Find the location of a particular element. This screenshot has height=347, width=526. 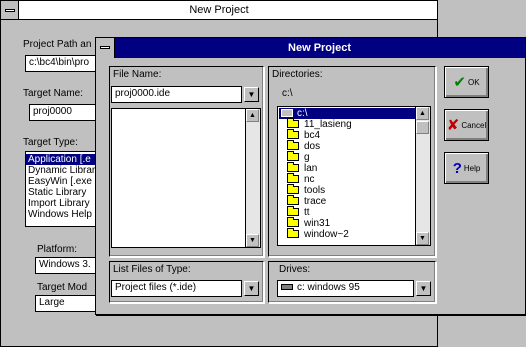

target-type-item: Static Library is located at coordinates (62, 192).